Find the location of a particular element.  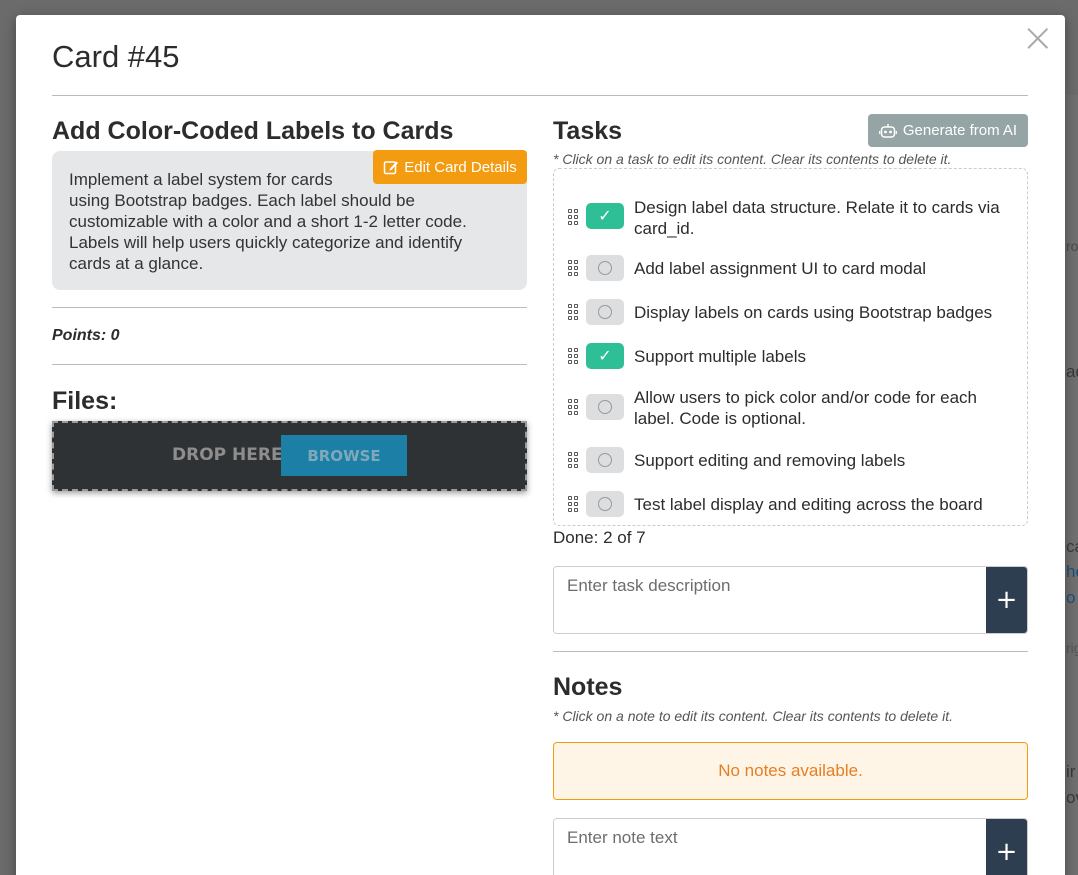

browse-button: BROWSE is located at coordinates (344, 455).